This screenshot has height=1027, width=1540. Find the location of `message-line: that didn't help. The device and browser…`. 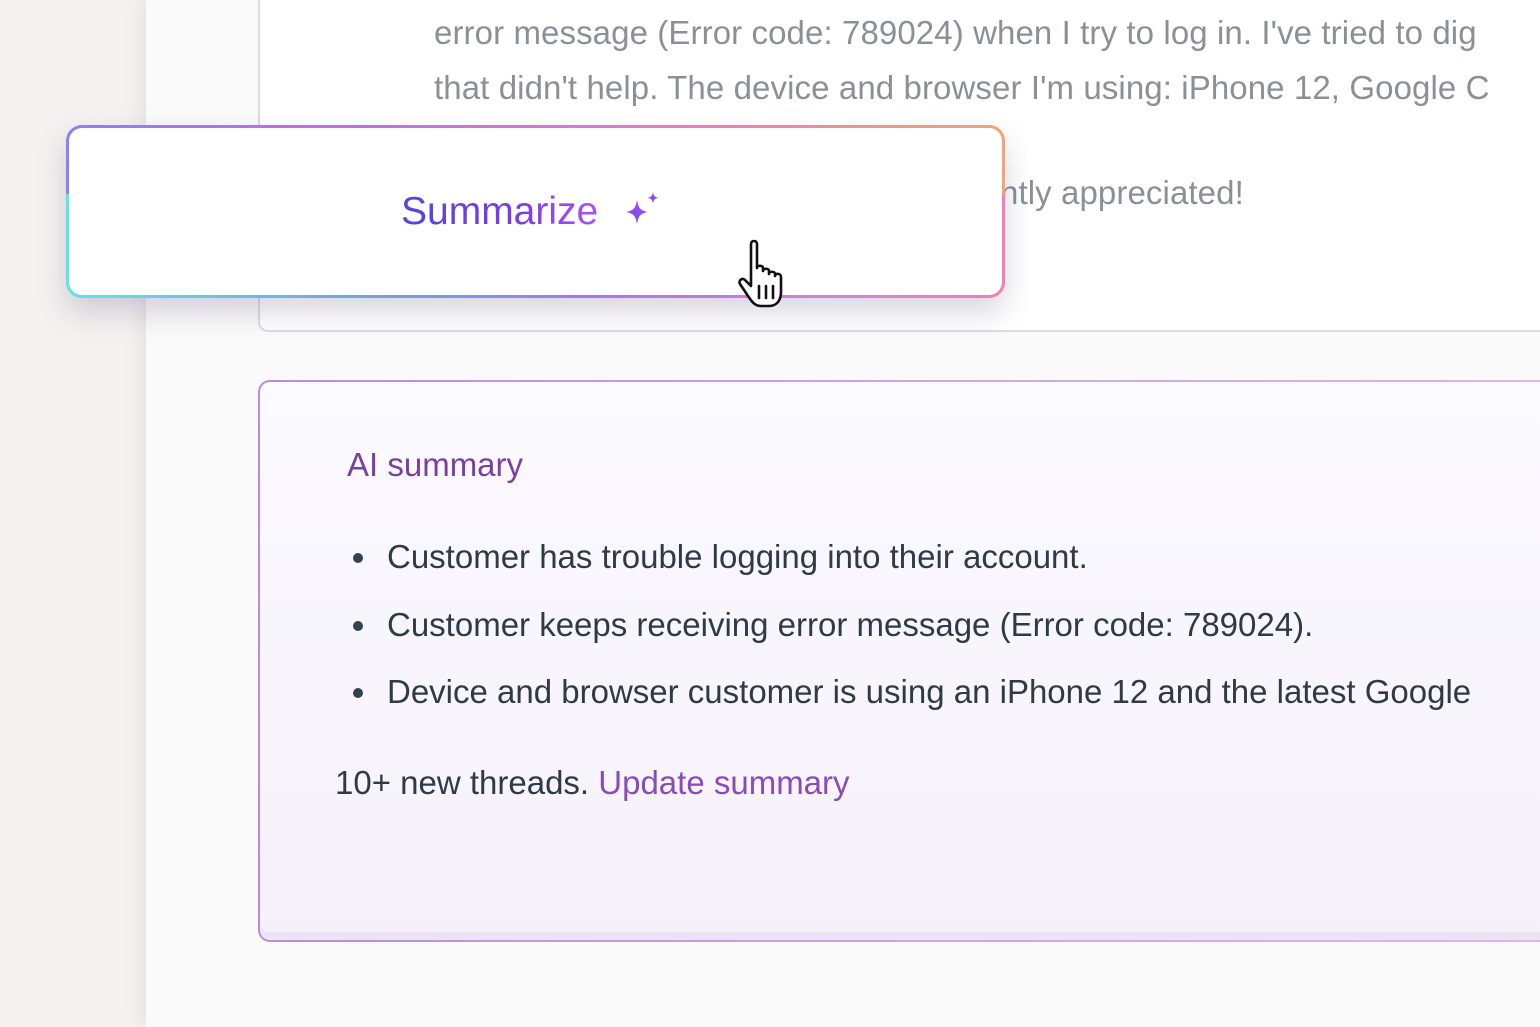

message-line: that didn't help. The device and browser… is located at coordinates (962, 87).